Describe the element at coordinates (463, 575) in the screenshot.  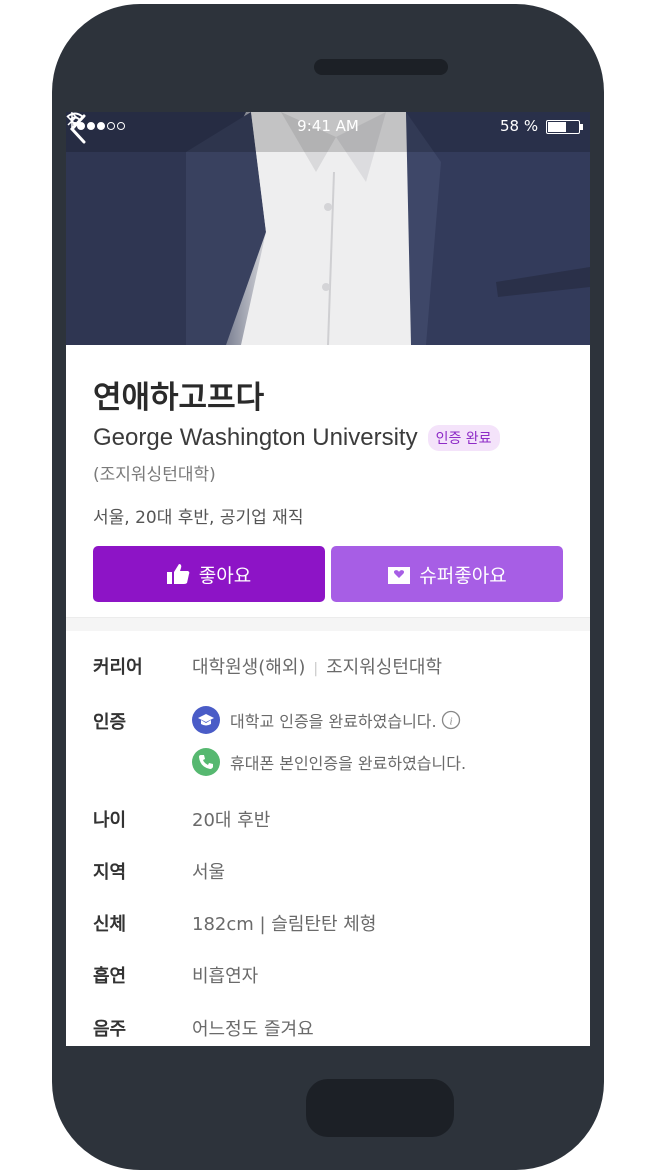
I see `super-like-button-label: 슈퍼좋아요` at that location.